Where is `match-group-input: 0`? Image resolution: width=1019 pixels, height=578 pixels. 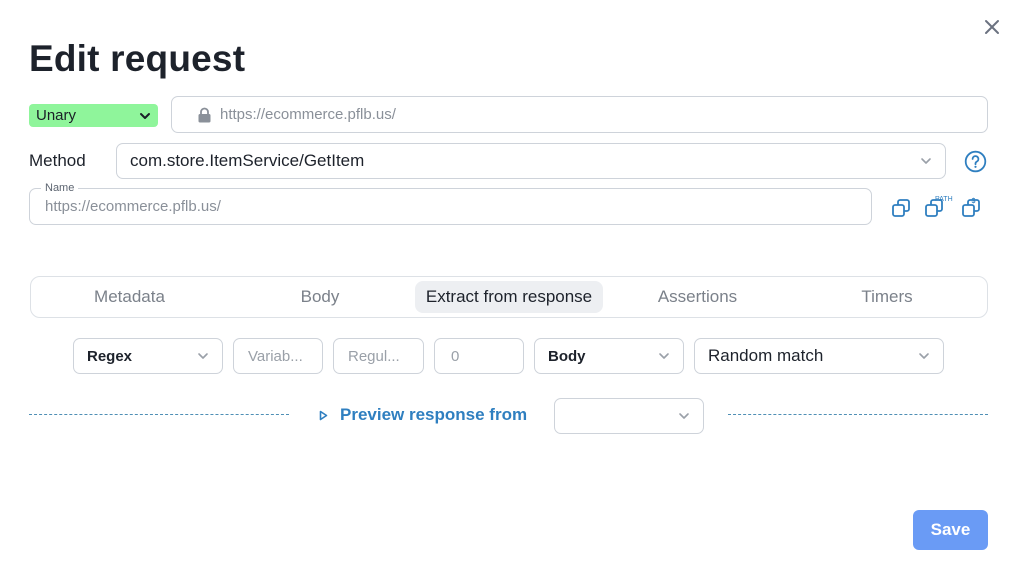 match-group-input: 0 is located at coordinates (479, 356).